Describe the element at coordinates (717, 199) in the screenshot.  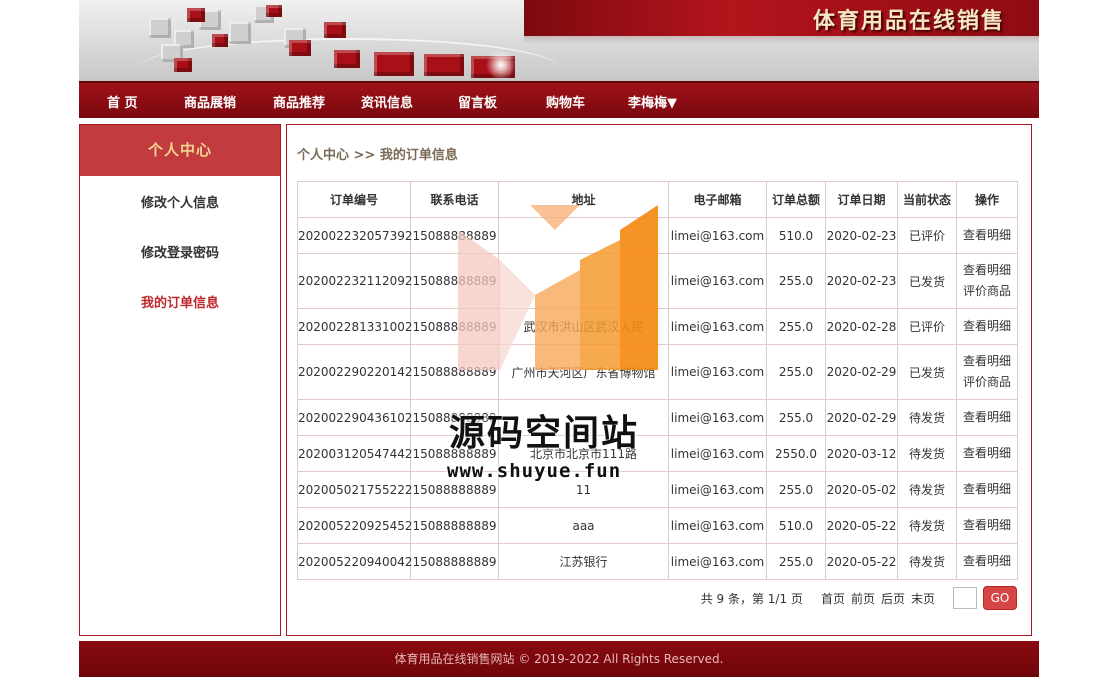
I see `col-header-email: 电子邮箱` at that location.